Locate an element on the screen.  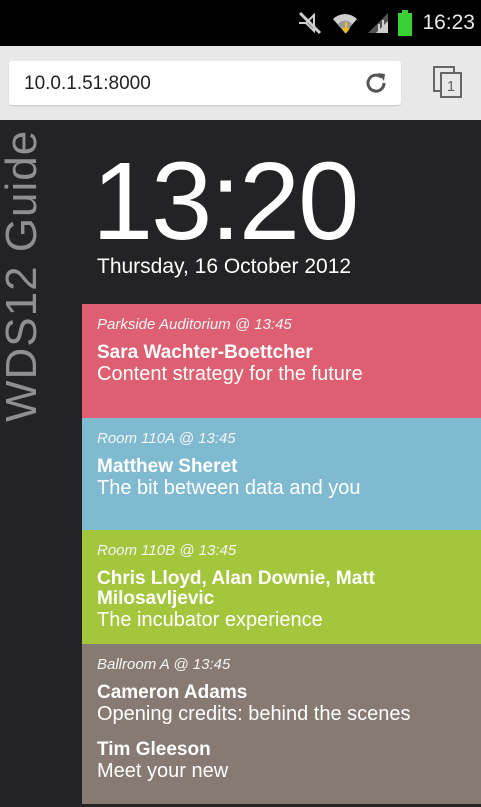
reload-icon is located at coordinates (376, 83).